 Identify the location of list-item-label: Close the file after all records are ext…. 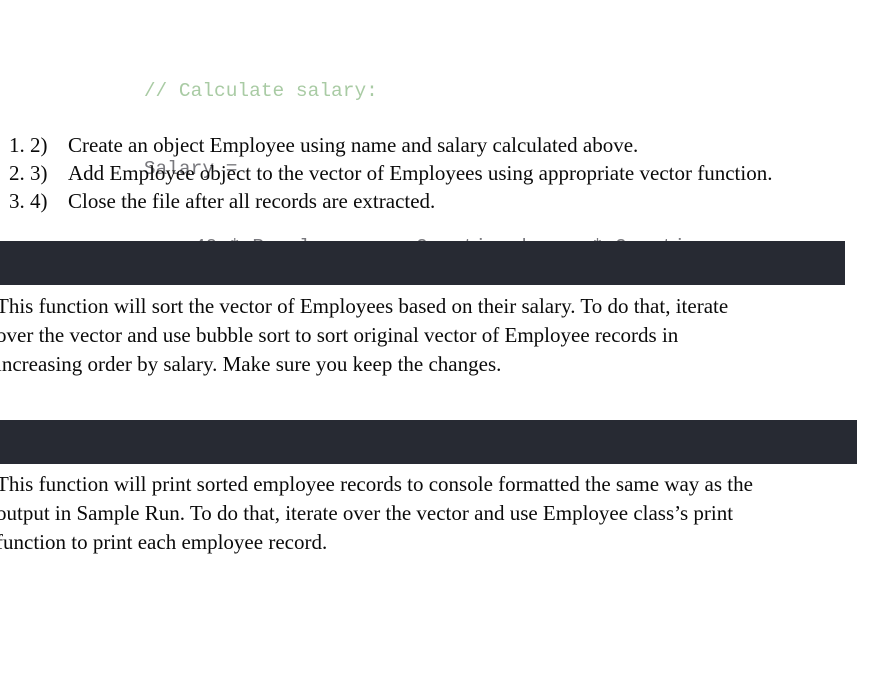
(252, 201).